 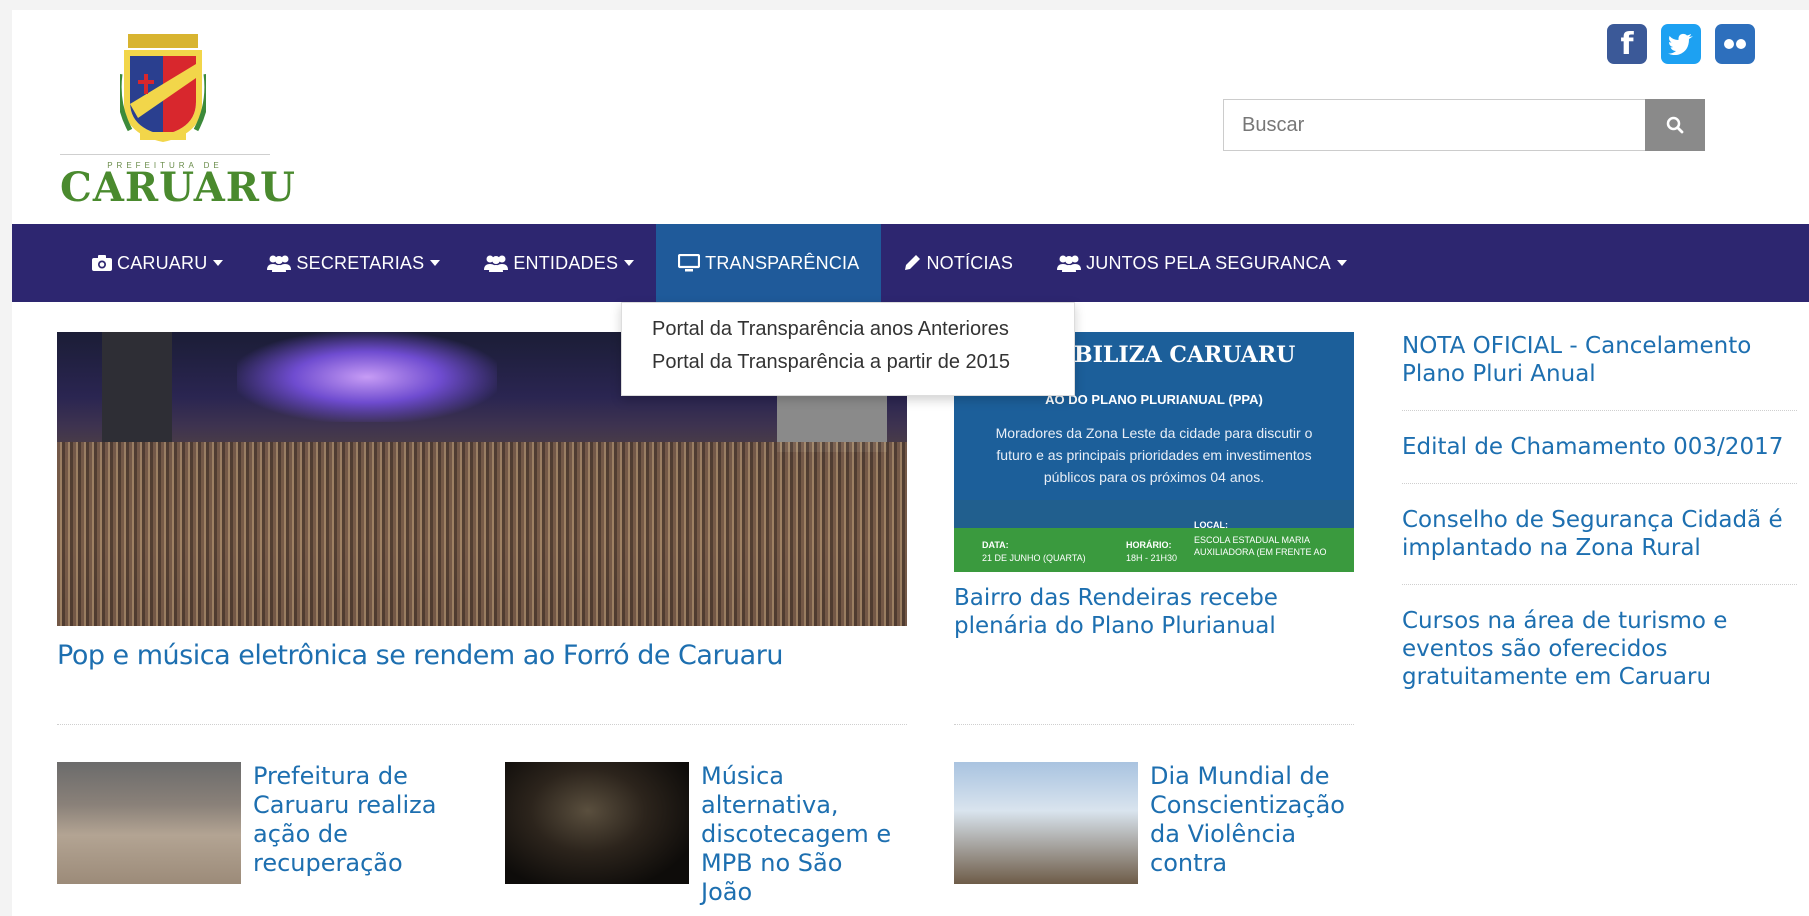 I want to click on nav-item-transparencia: TRANSPARÊNCIA, so click(x=769, y=263).